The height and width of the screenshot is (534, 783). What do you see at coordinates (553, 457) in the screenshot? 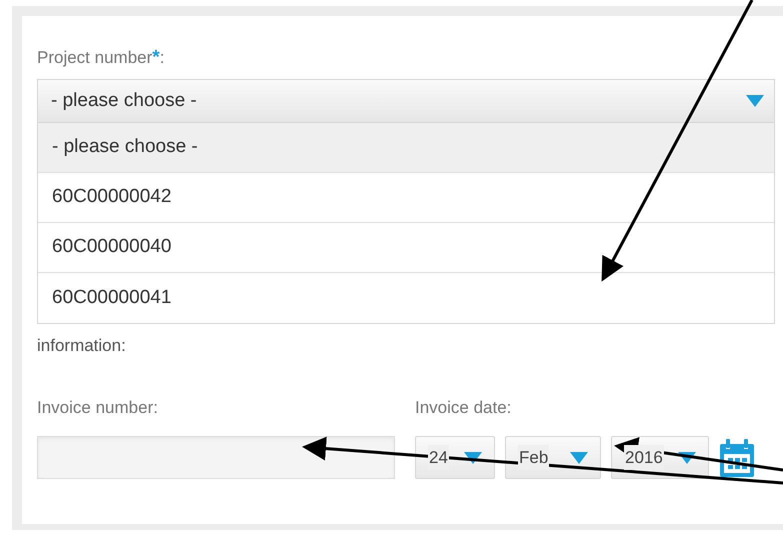
I see `date-select: Feb` at bounding box center [553, 457].